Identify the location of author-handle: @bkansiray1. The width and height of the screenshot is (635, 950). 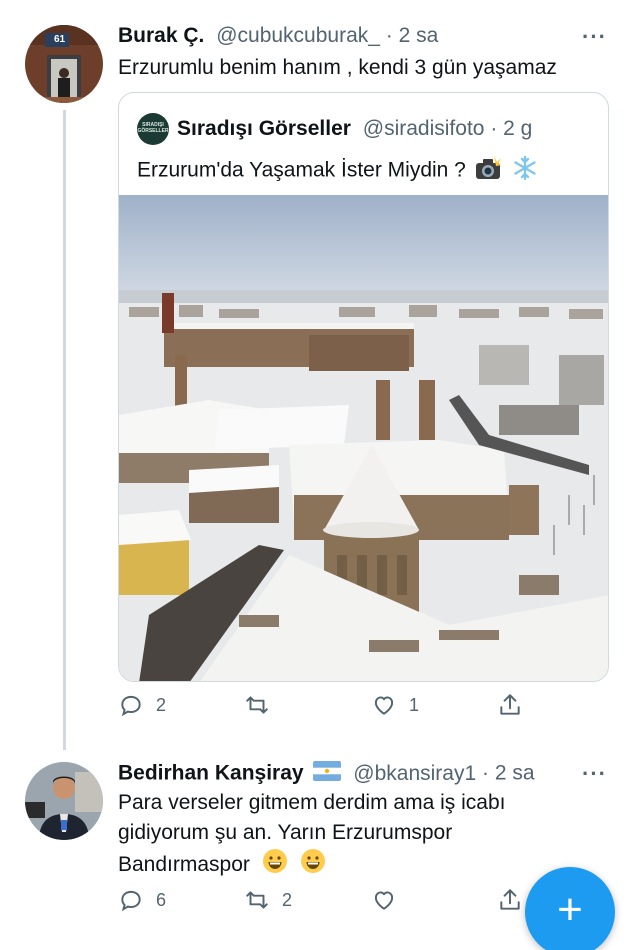
(414, 773).